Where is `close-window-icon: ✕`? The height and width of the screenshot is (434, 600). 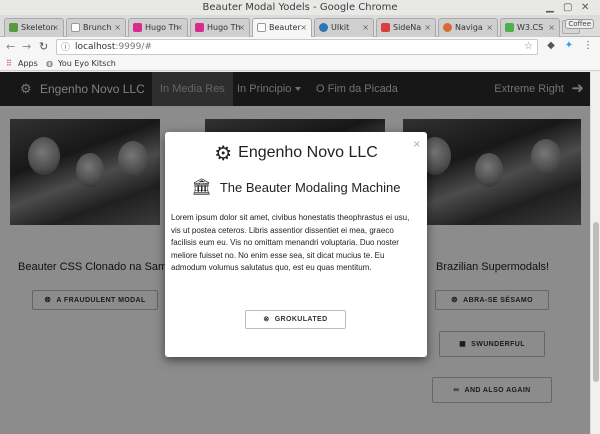 close-window-icon: ✕ is located at coordinates (585, 7).